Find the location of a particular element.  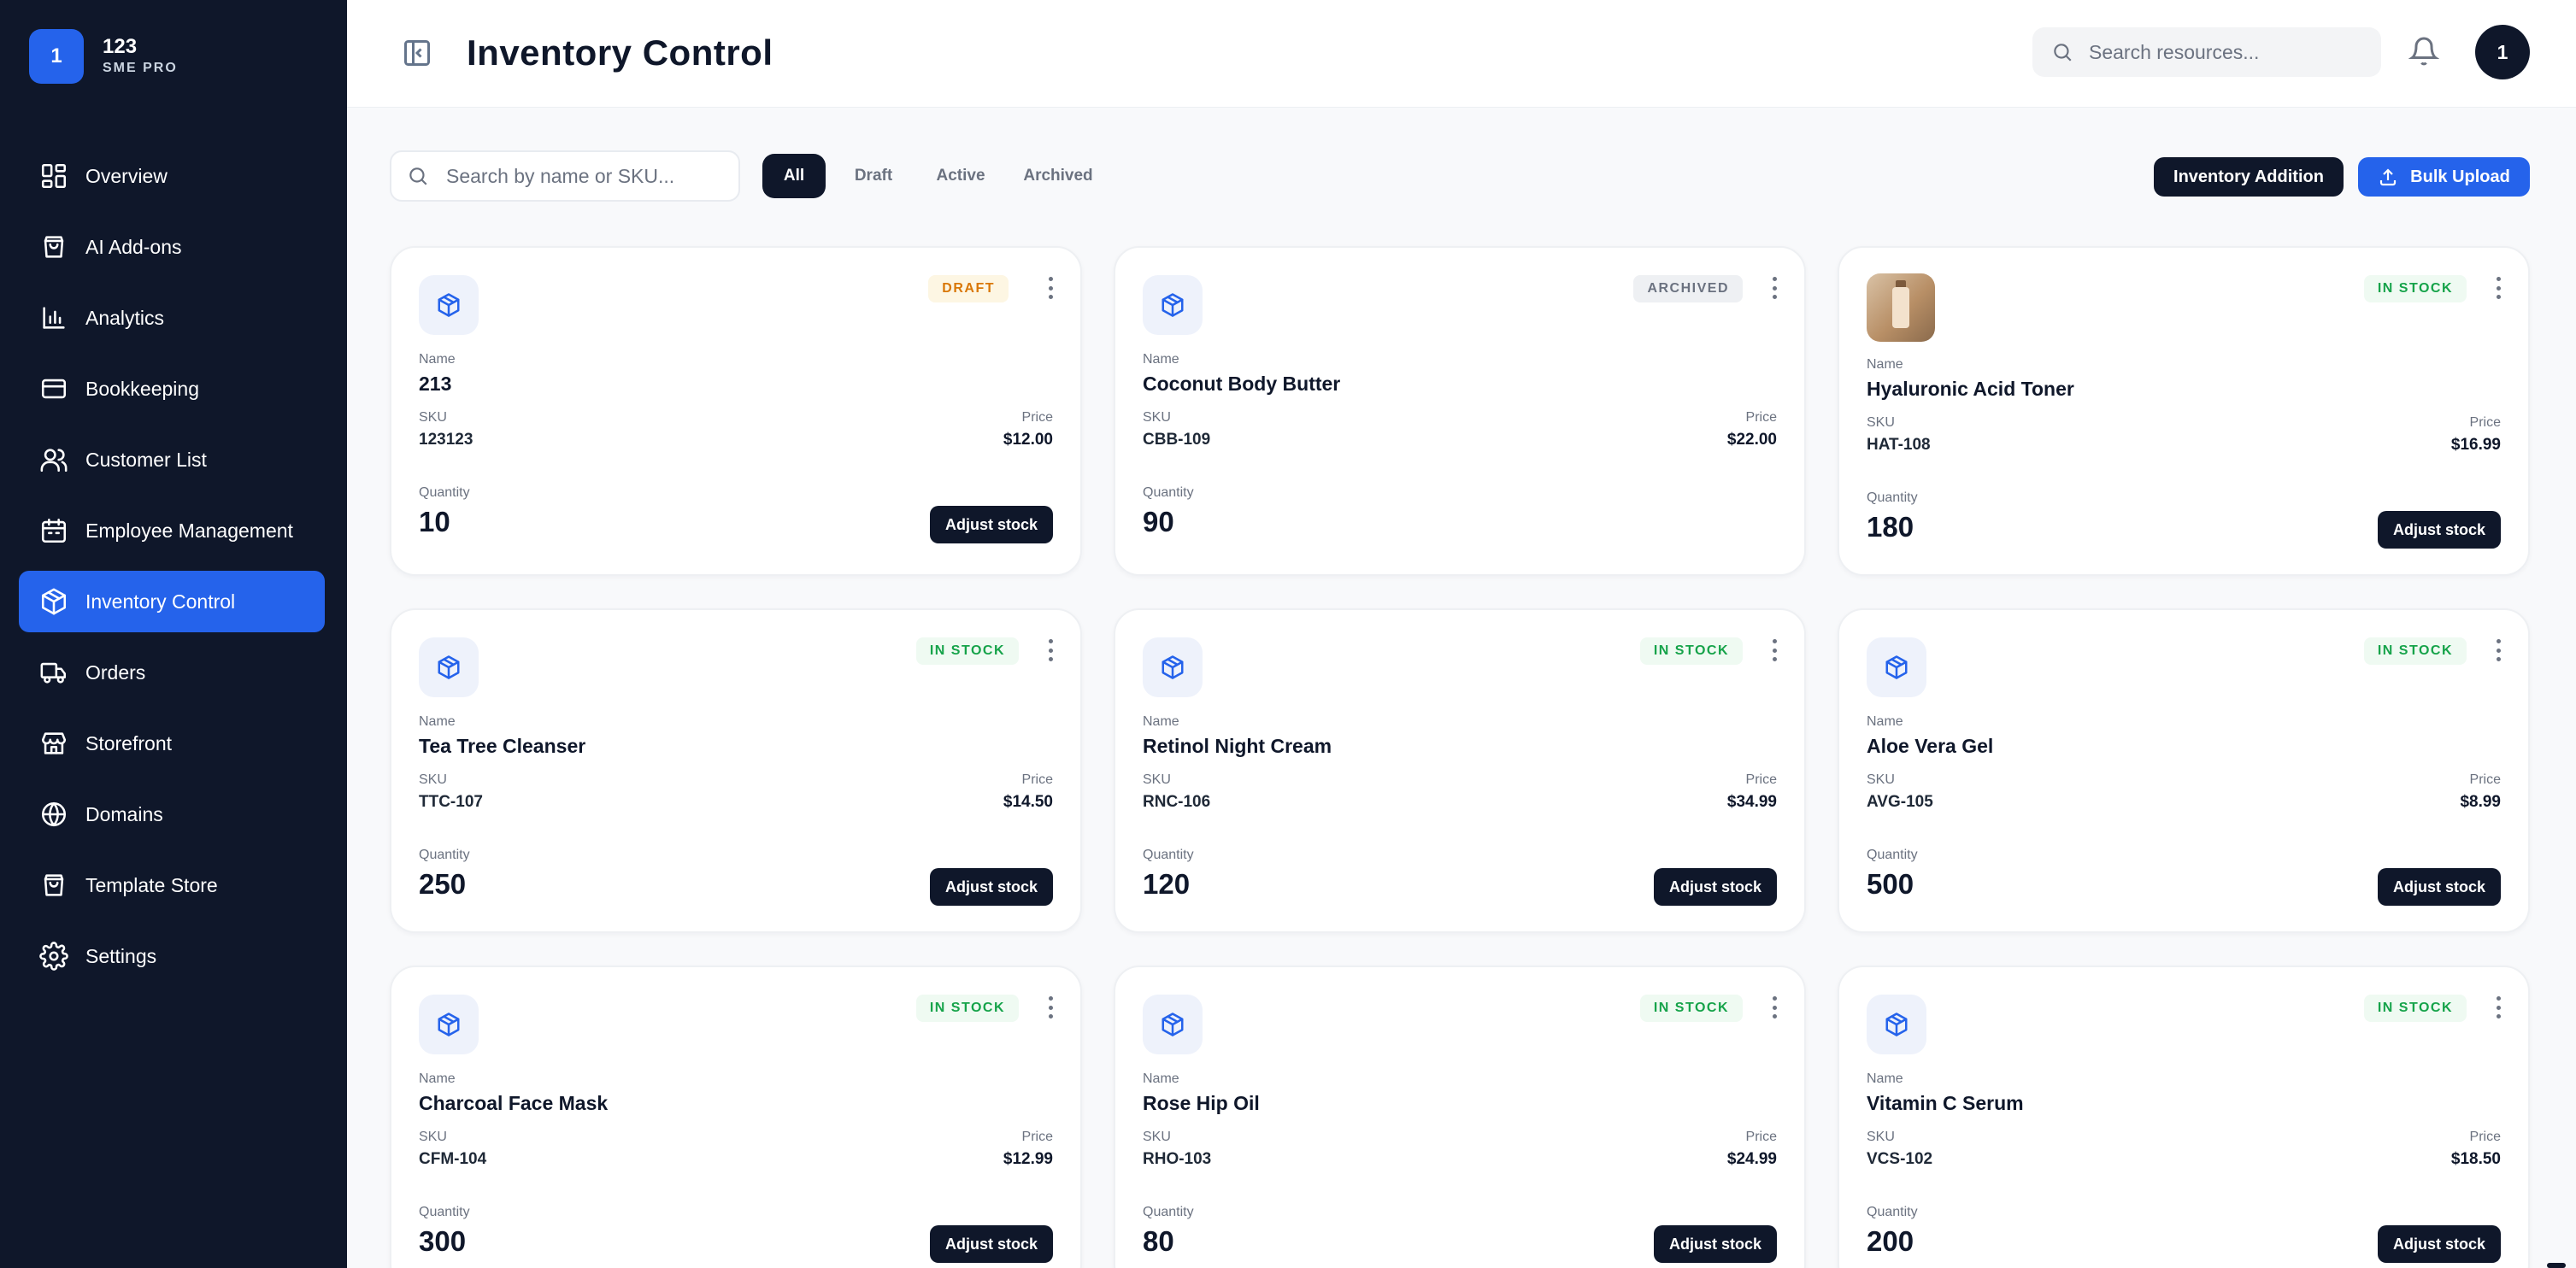

upload-icon is located at coordinates (2388, 177).